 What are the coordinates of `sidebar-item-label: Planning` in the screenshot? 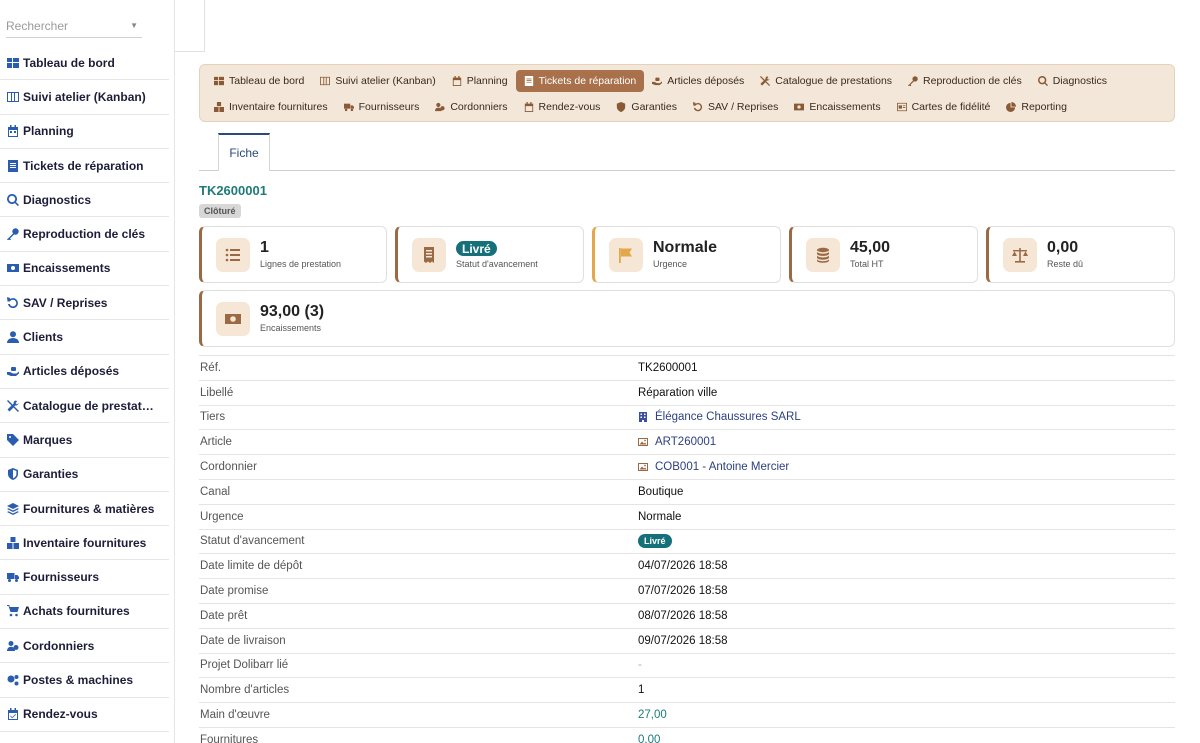 It's located at (48, 131).